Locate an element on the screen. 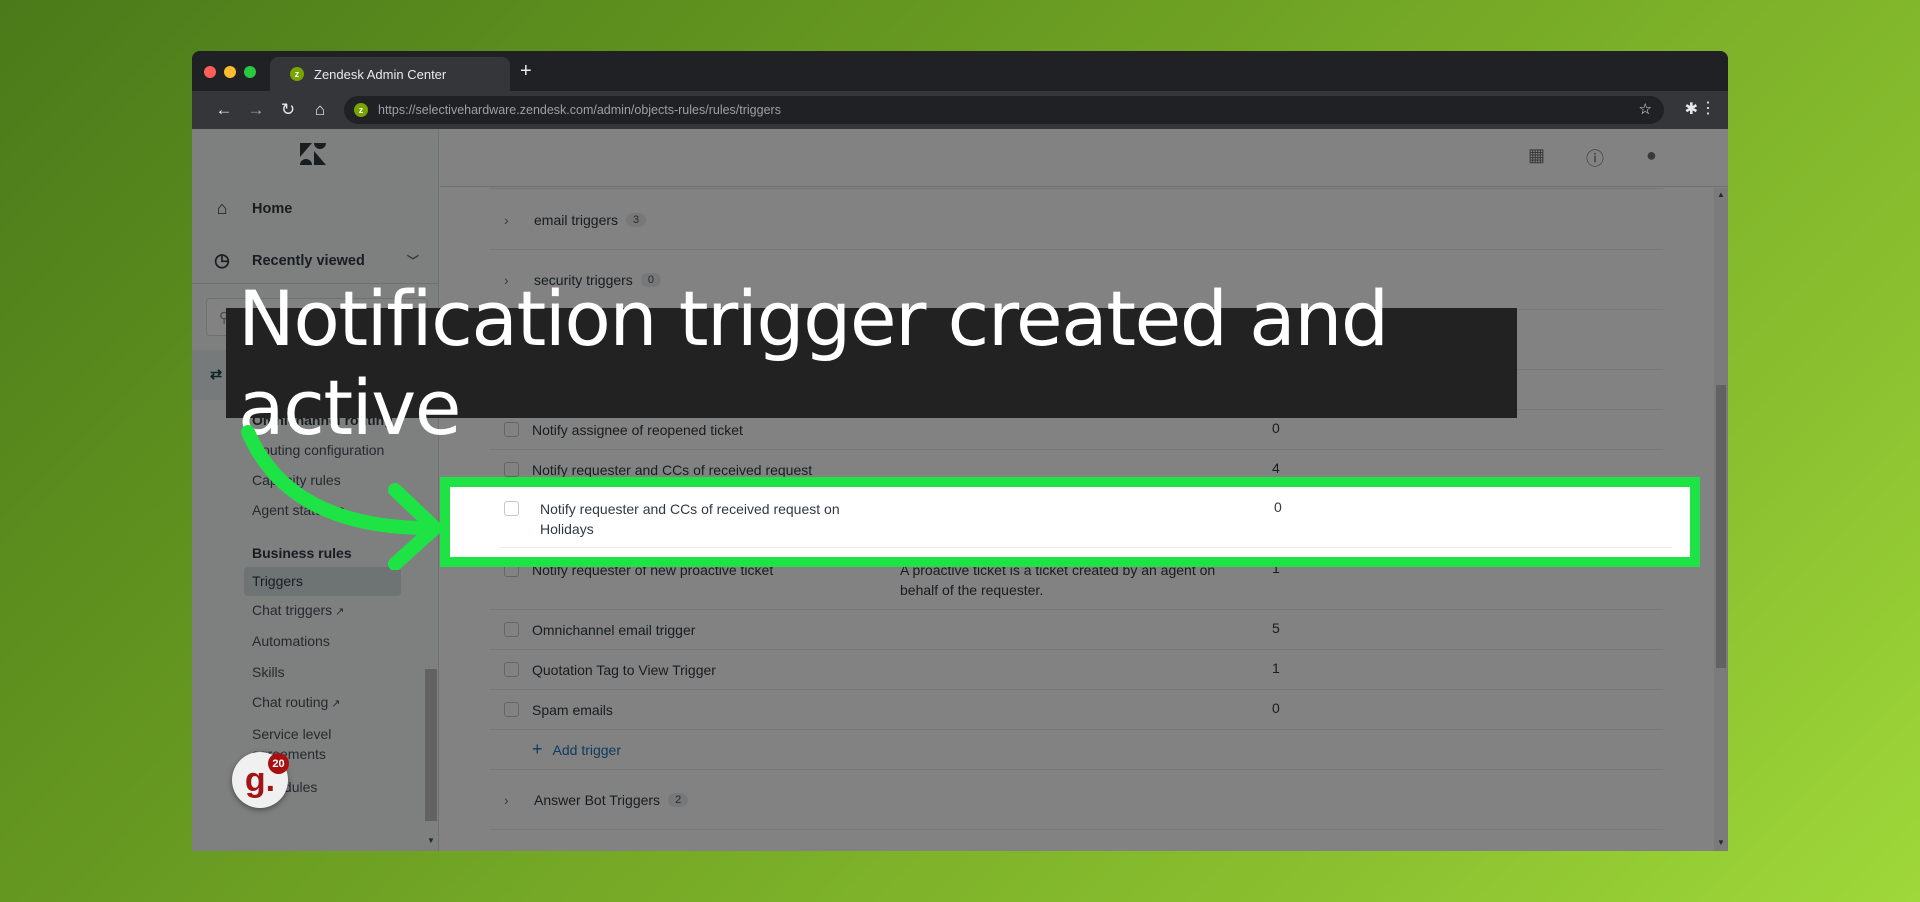 This screenshot has height=902, width=1920. maximize-window-button is located at coordinates (250, 72).